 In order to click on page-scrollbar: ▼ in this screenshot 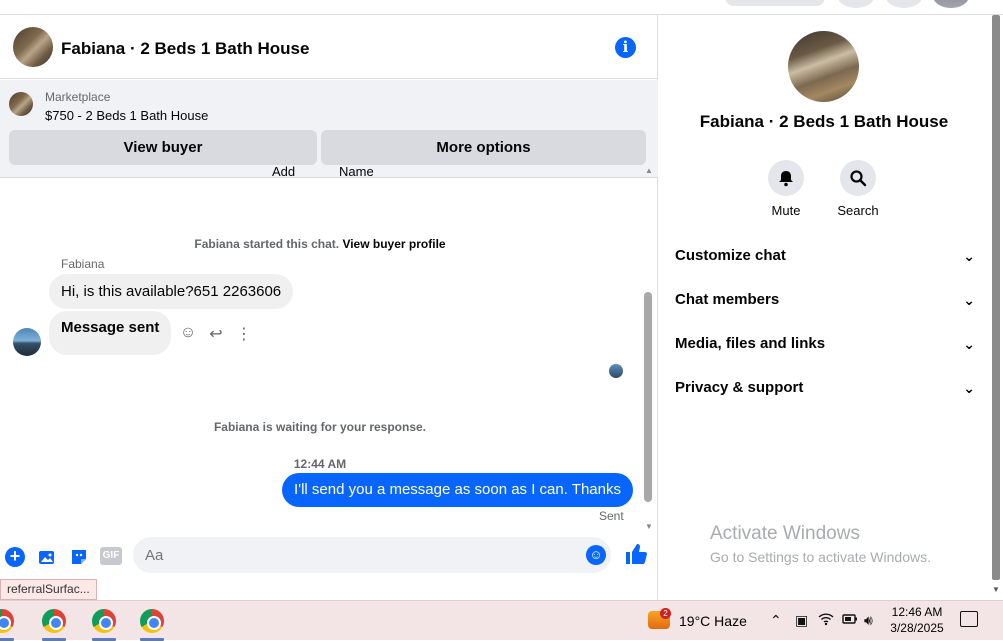, I will do `click(996, 307)`.